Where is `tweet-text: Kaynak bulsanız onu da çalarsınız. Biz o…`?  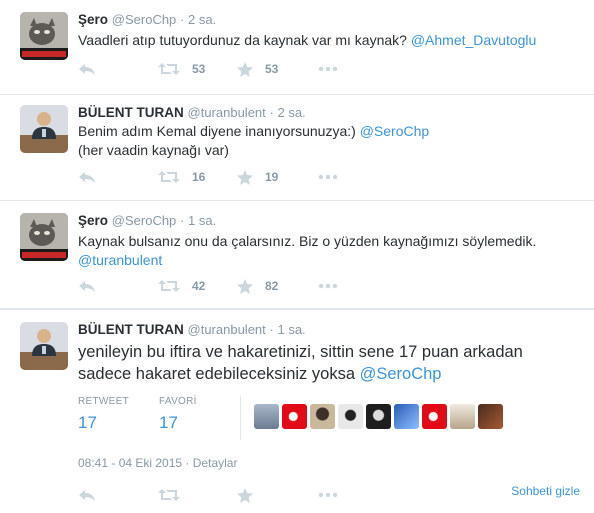
tweet-text: Kaynak bulsanız onu da çalarsınız. Biz o… is located at coordinates (328, 251).